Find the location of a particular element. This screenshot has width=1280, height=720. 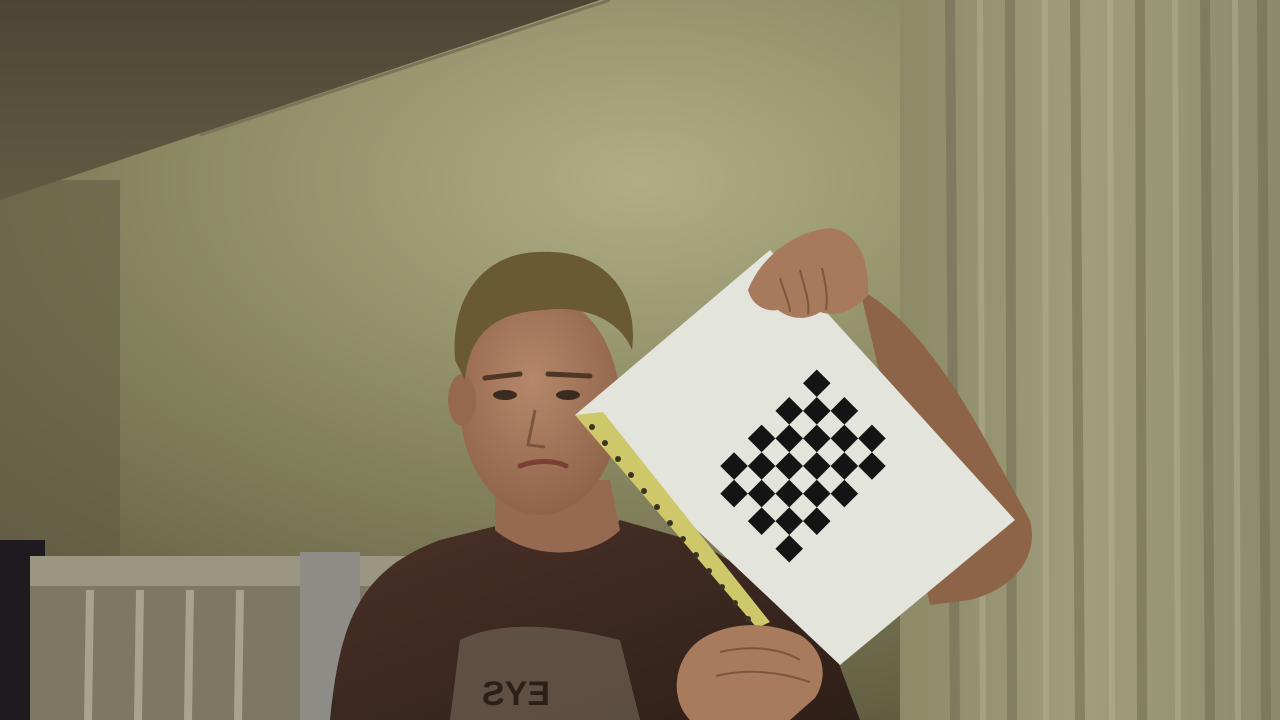

left-shadow is located at coordinates (60, 380).